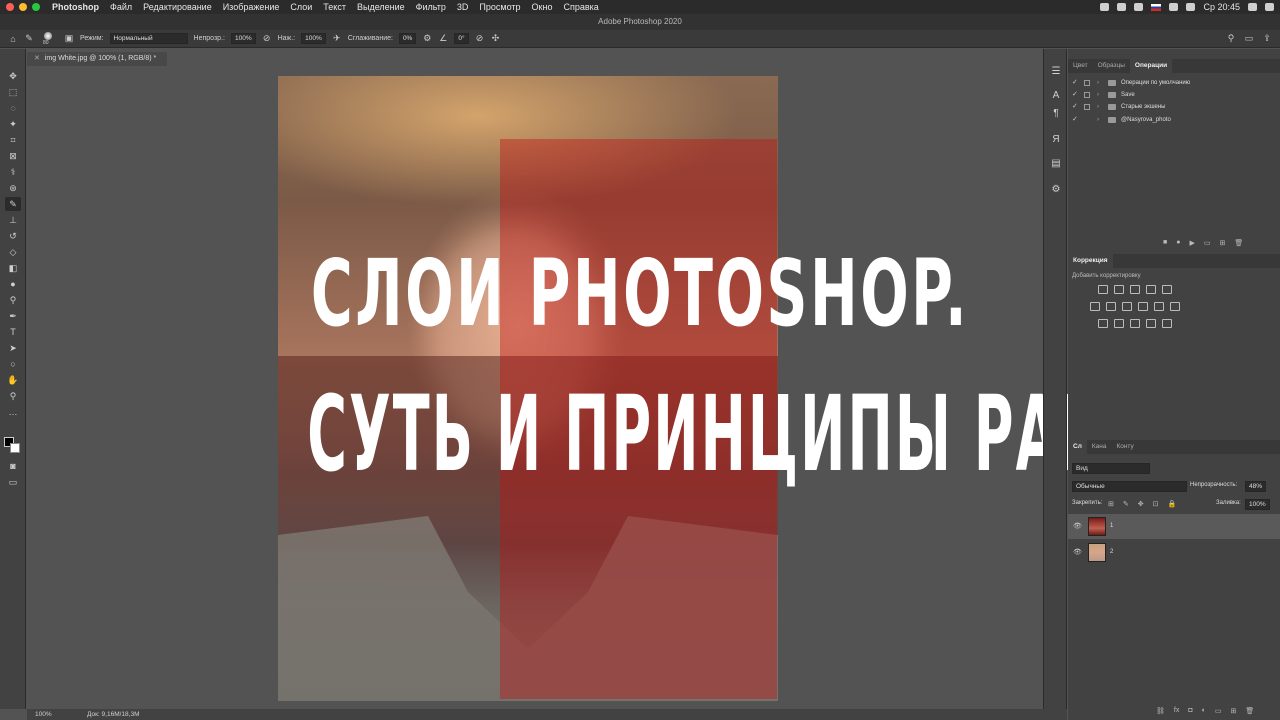  What do you see at coordinates (1167, 289) in the screenshot?
I see `vibrance-icon` at bounding box center [1167, 289].